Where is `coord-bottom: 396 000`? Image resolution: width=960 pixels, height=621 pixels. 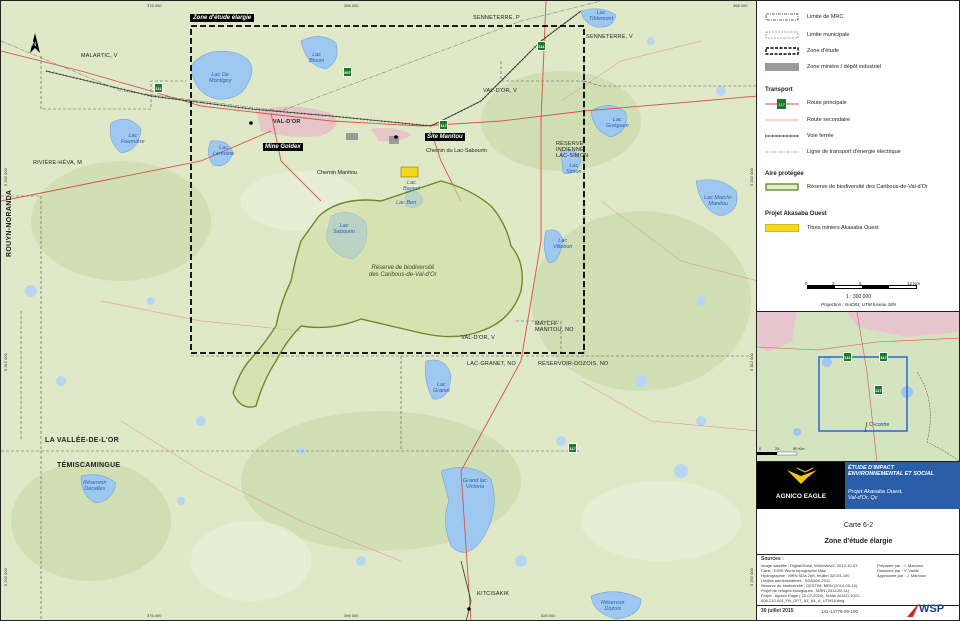 coord-bottom: 396 000 is located at coordinates (351, 615).